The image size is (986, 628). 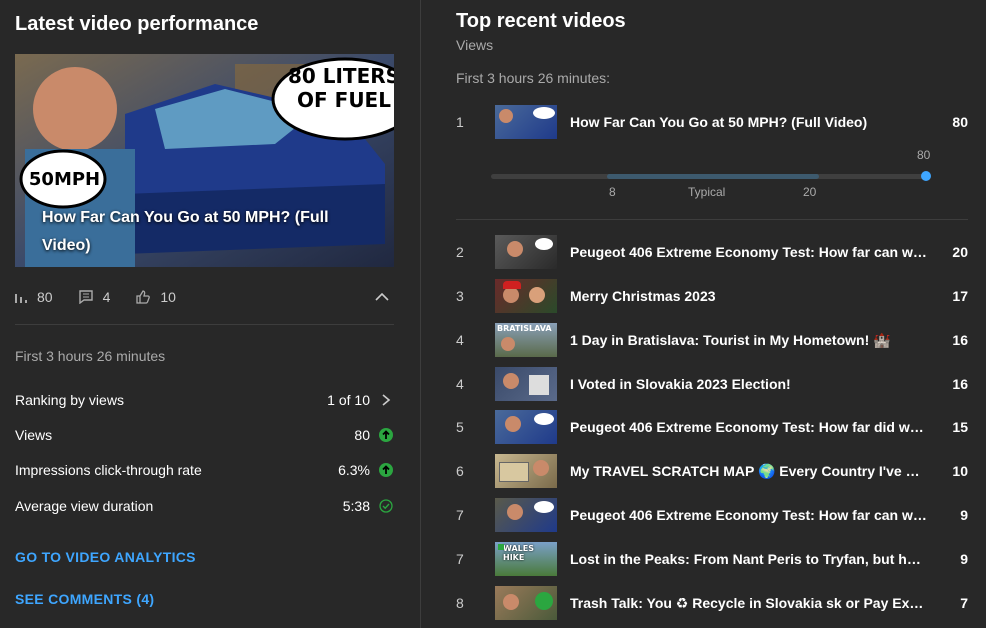 I want to click on metric-label: Average view duration, so click(x=84, y=506).